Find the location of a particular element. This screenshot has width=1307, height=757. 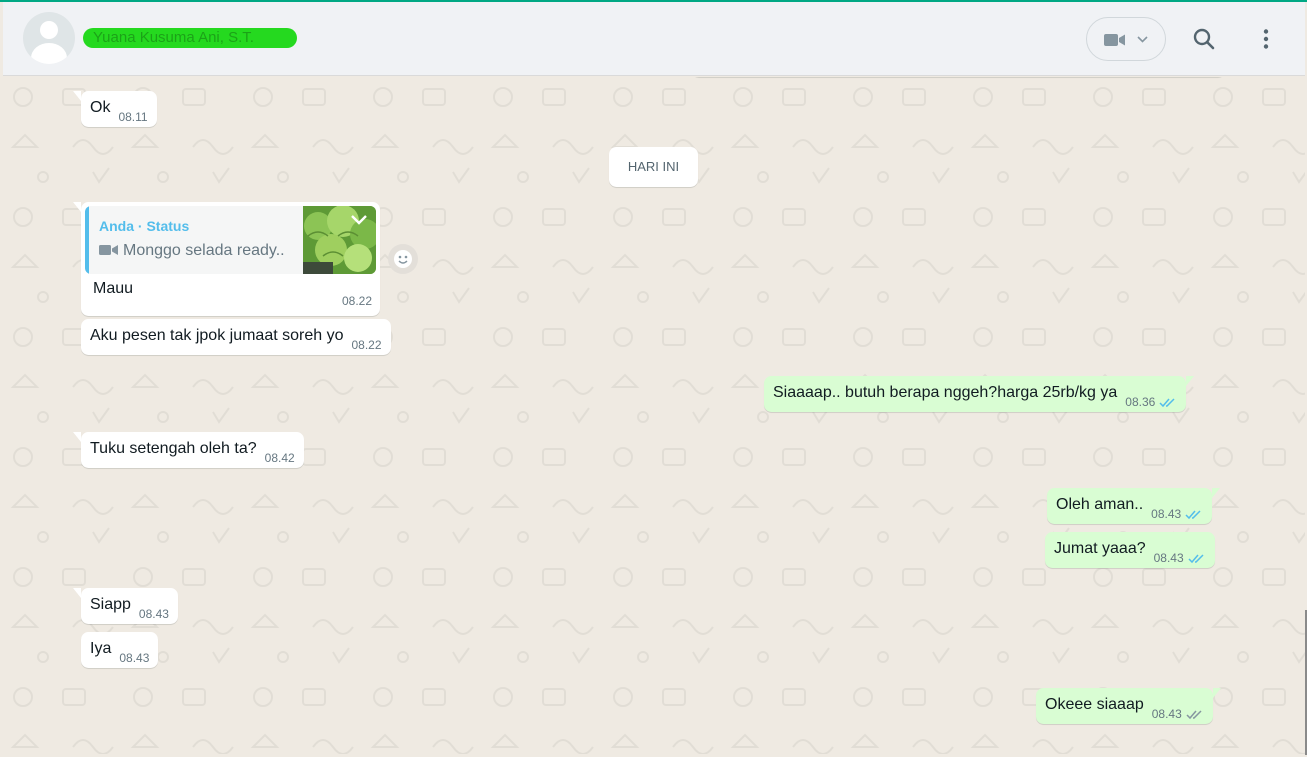

menu-button is located at coordinates (1266, 39).